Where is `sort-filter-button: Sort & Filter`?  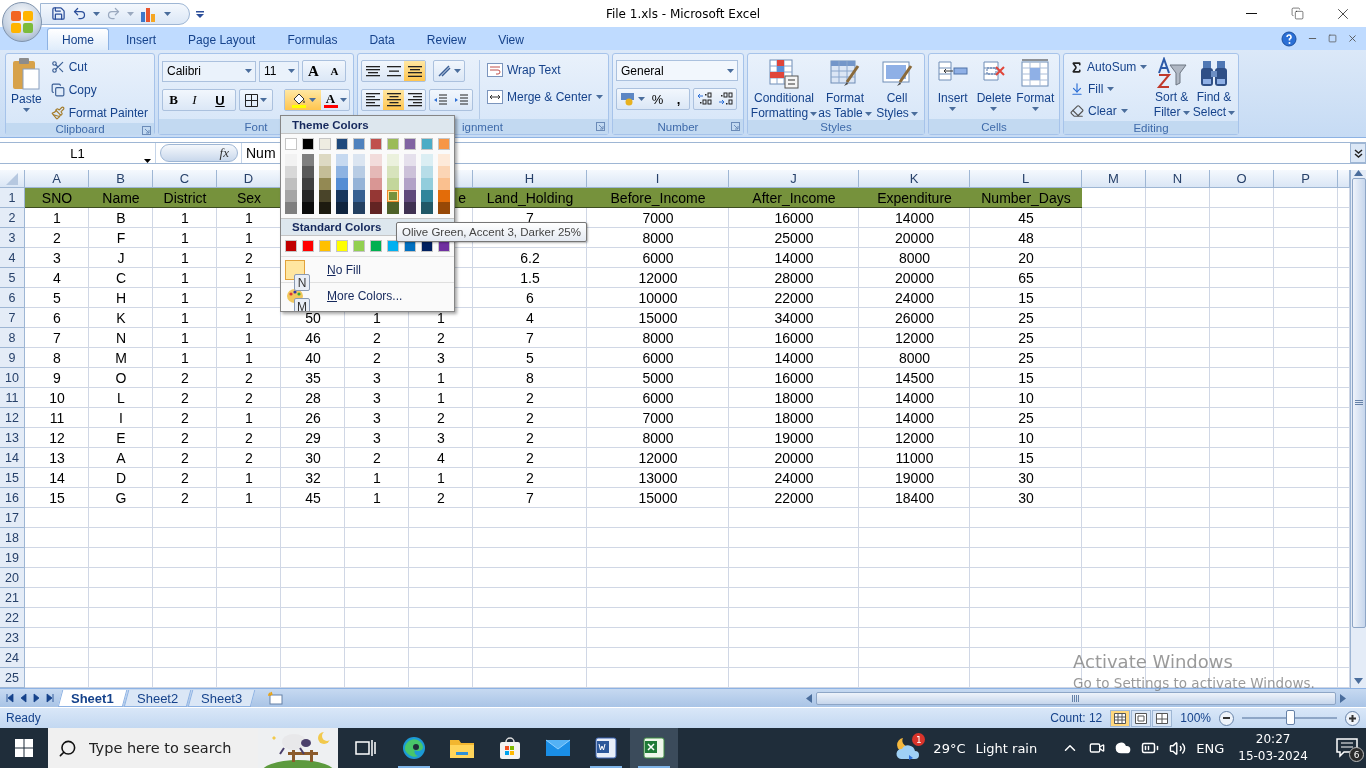 sort-filter-button: Sort & Filter is located at coordinates (1171, 89).